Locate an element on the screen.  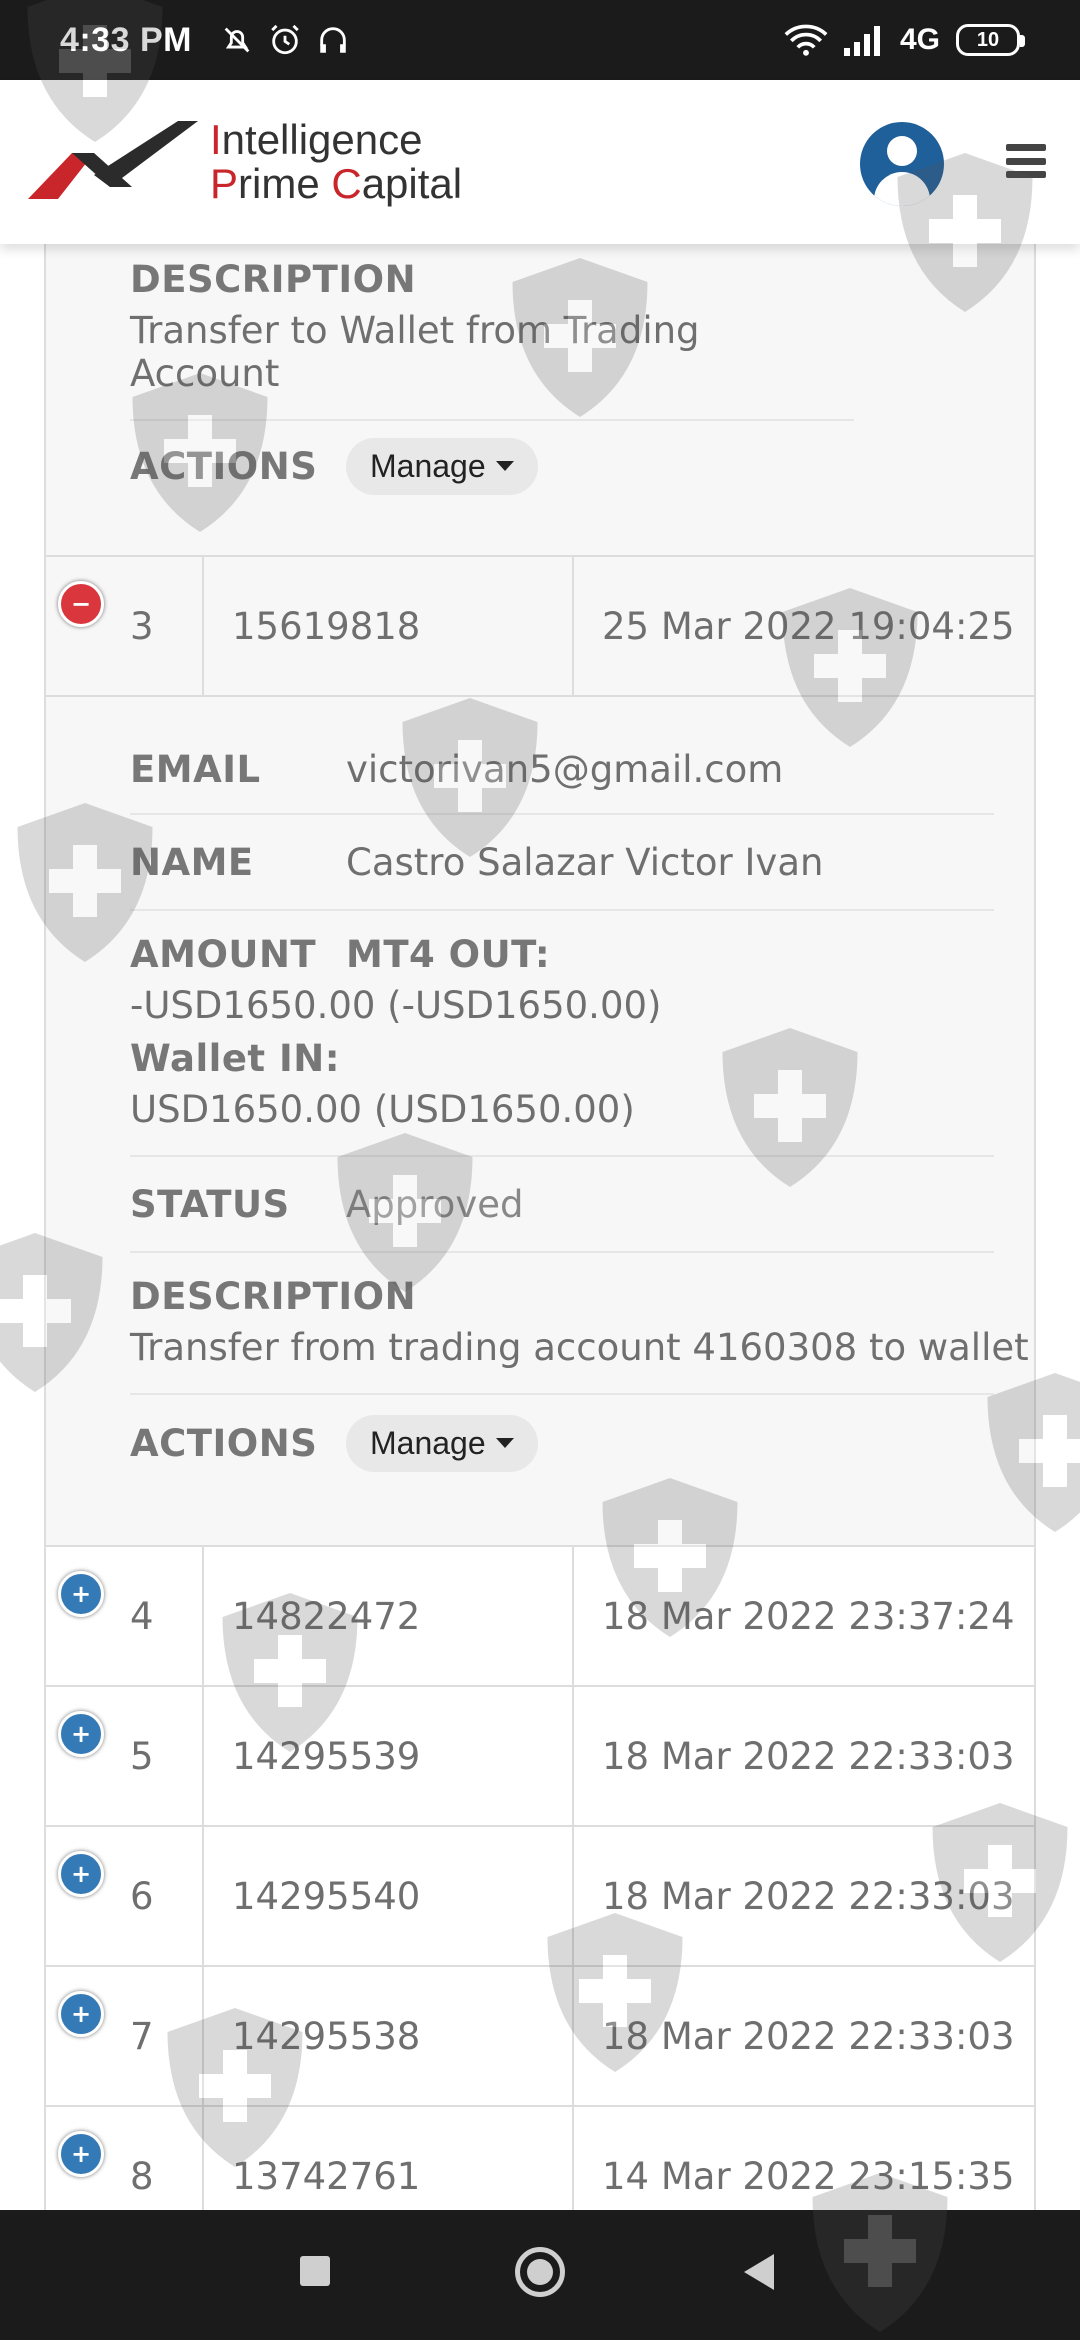
prev-actions-item: ACTIONS Manage is located at coordinates (562, 469).